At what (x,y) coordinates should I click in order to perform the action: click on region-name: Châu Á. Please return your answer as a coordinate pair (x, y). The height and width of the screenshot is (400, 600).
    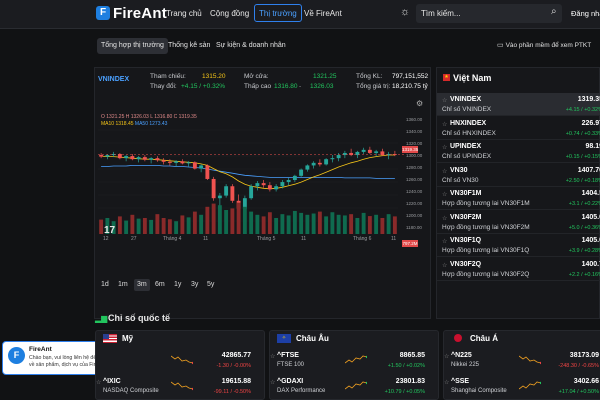
    Looking at the image, I should click on (484, 338).